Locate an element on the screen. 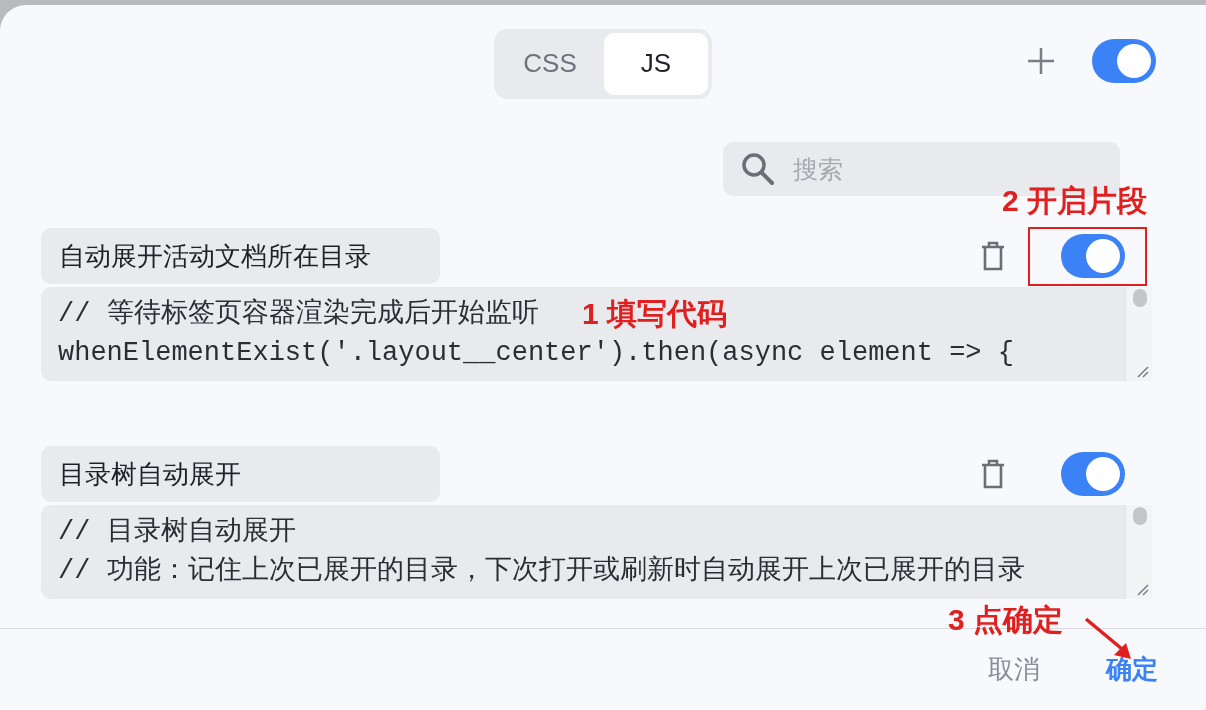 This screenshot has height=710, width=1206. search-icon is located at coordinates (758, 169).